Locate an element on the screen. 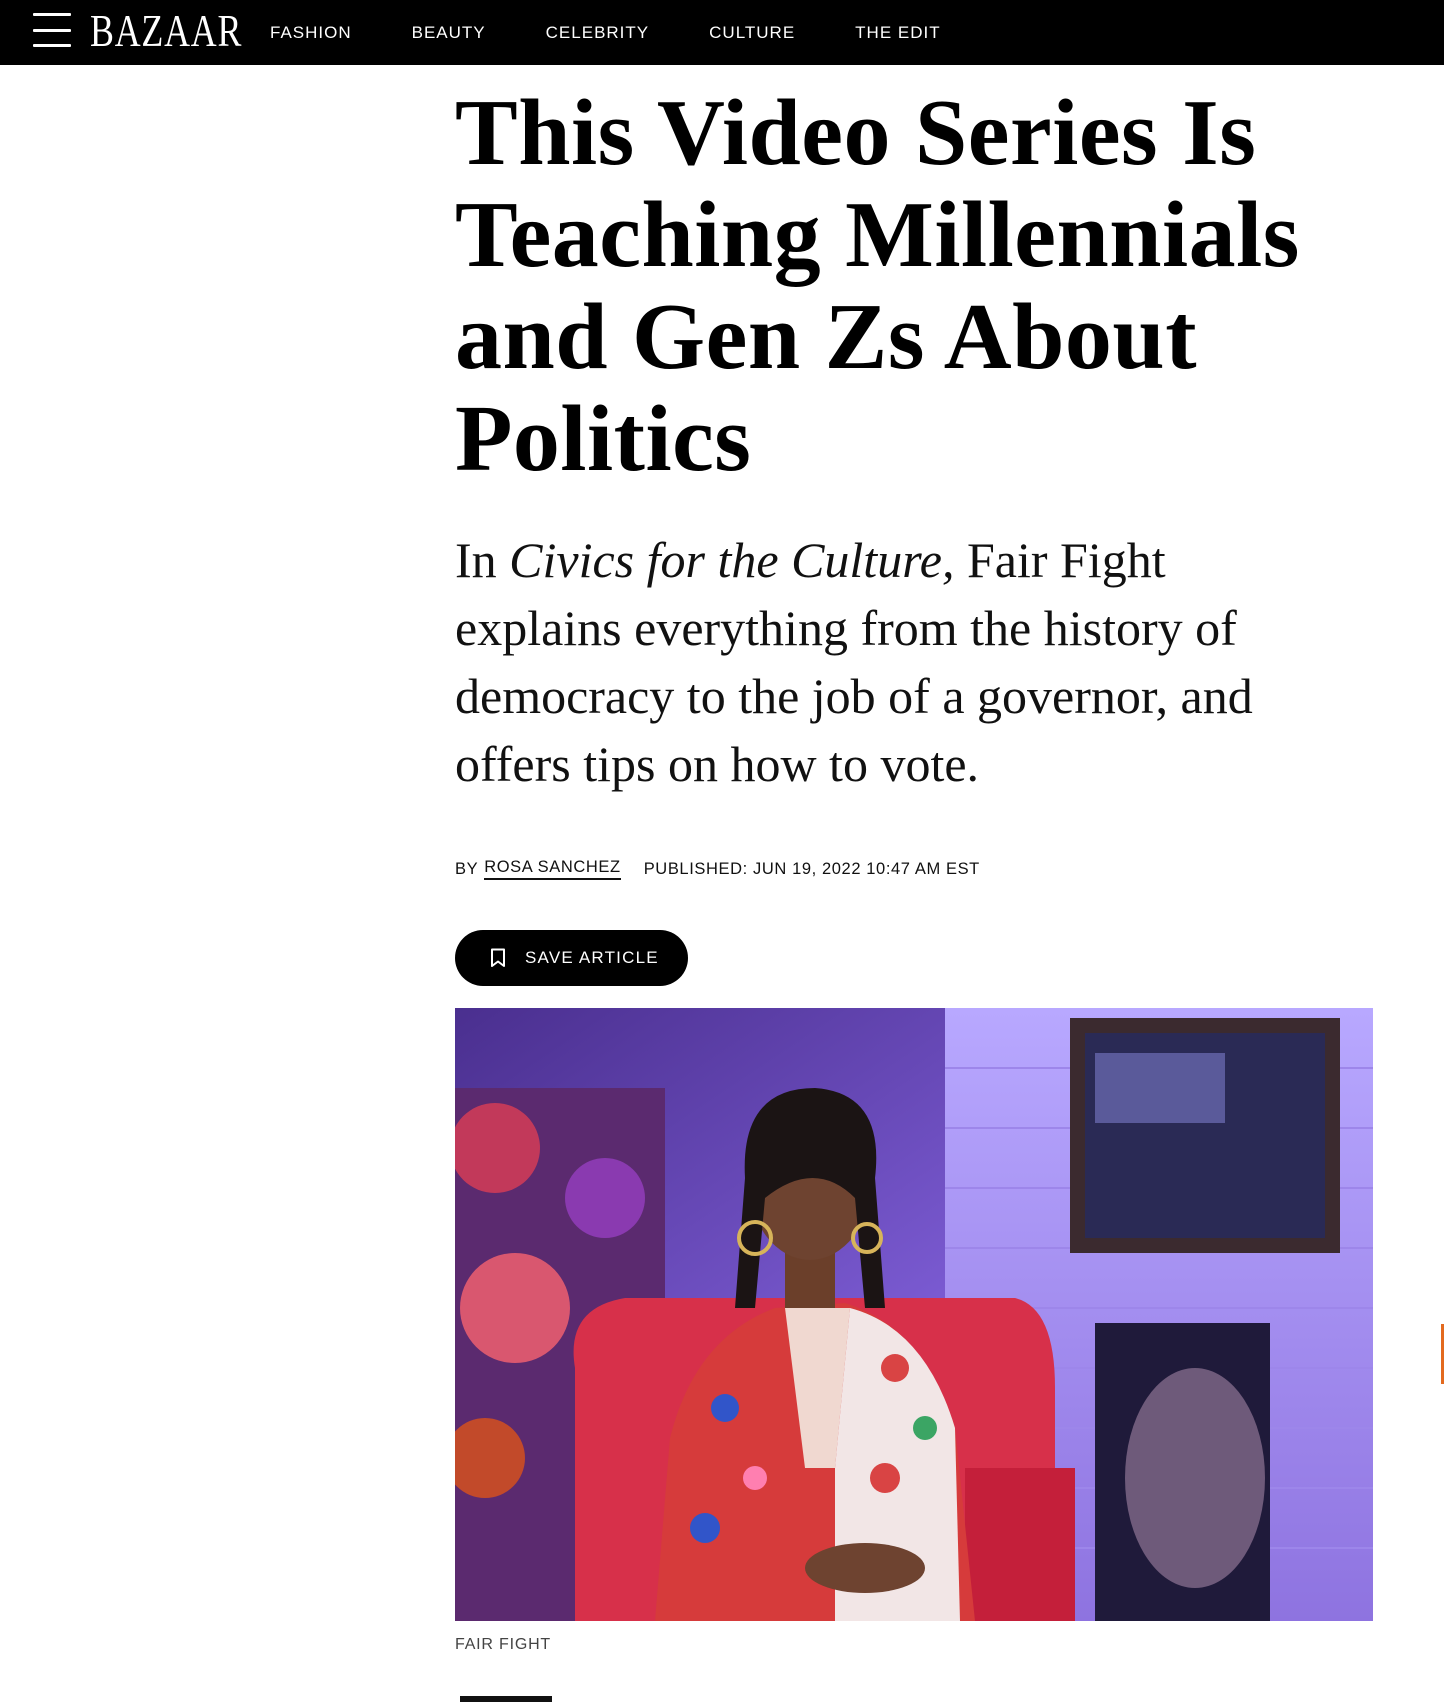 This screenshot has height=1702, width=1444. bookmark-icon is located at coordinates (498, 960).